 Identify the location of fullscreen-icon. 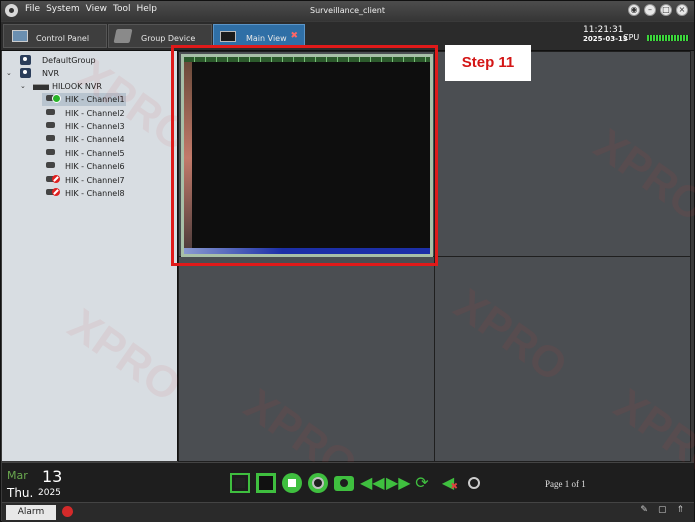
(240, 483).